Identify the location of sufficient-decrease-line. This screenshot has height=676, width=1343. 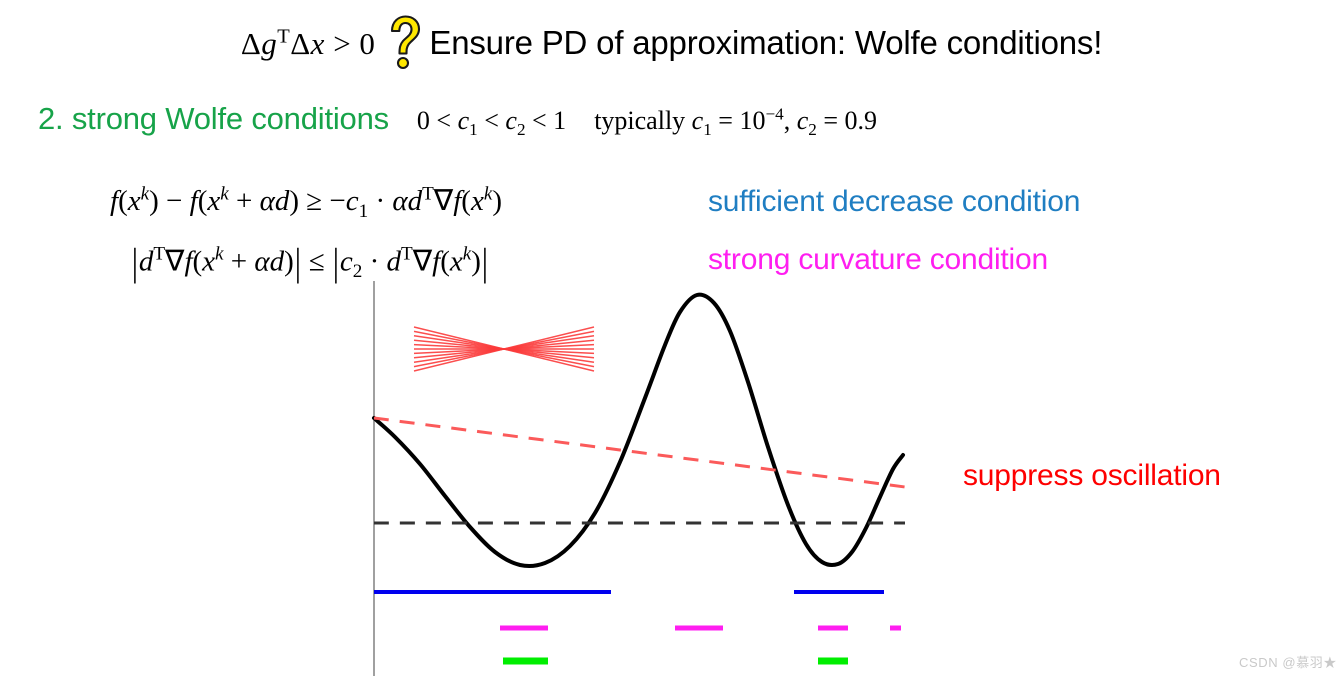
(639, 452).